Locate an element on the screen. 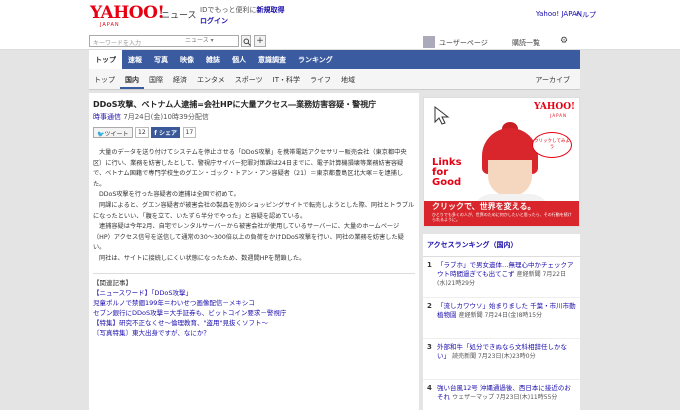 The width and height of the screenshot is (680, 410). category-tab-it-science: IT・科学 is located at coordinates (286, 79).